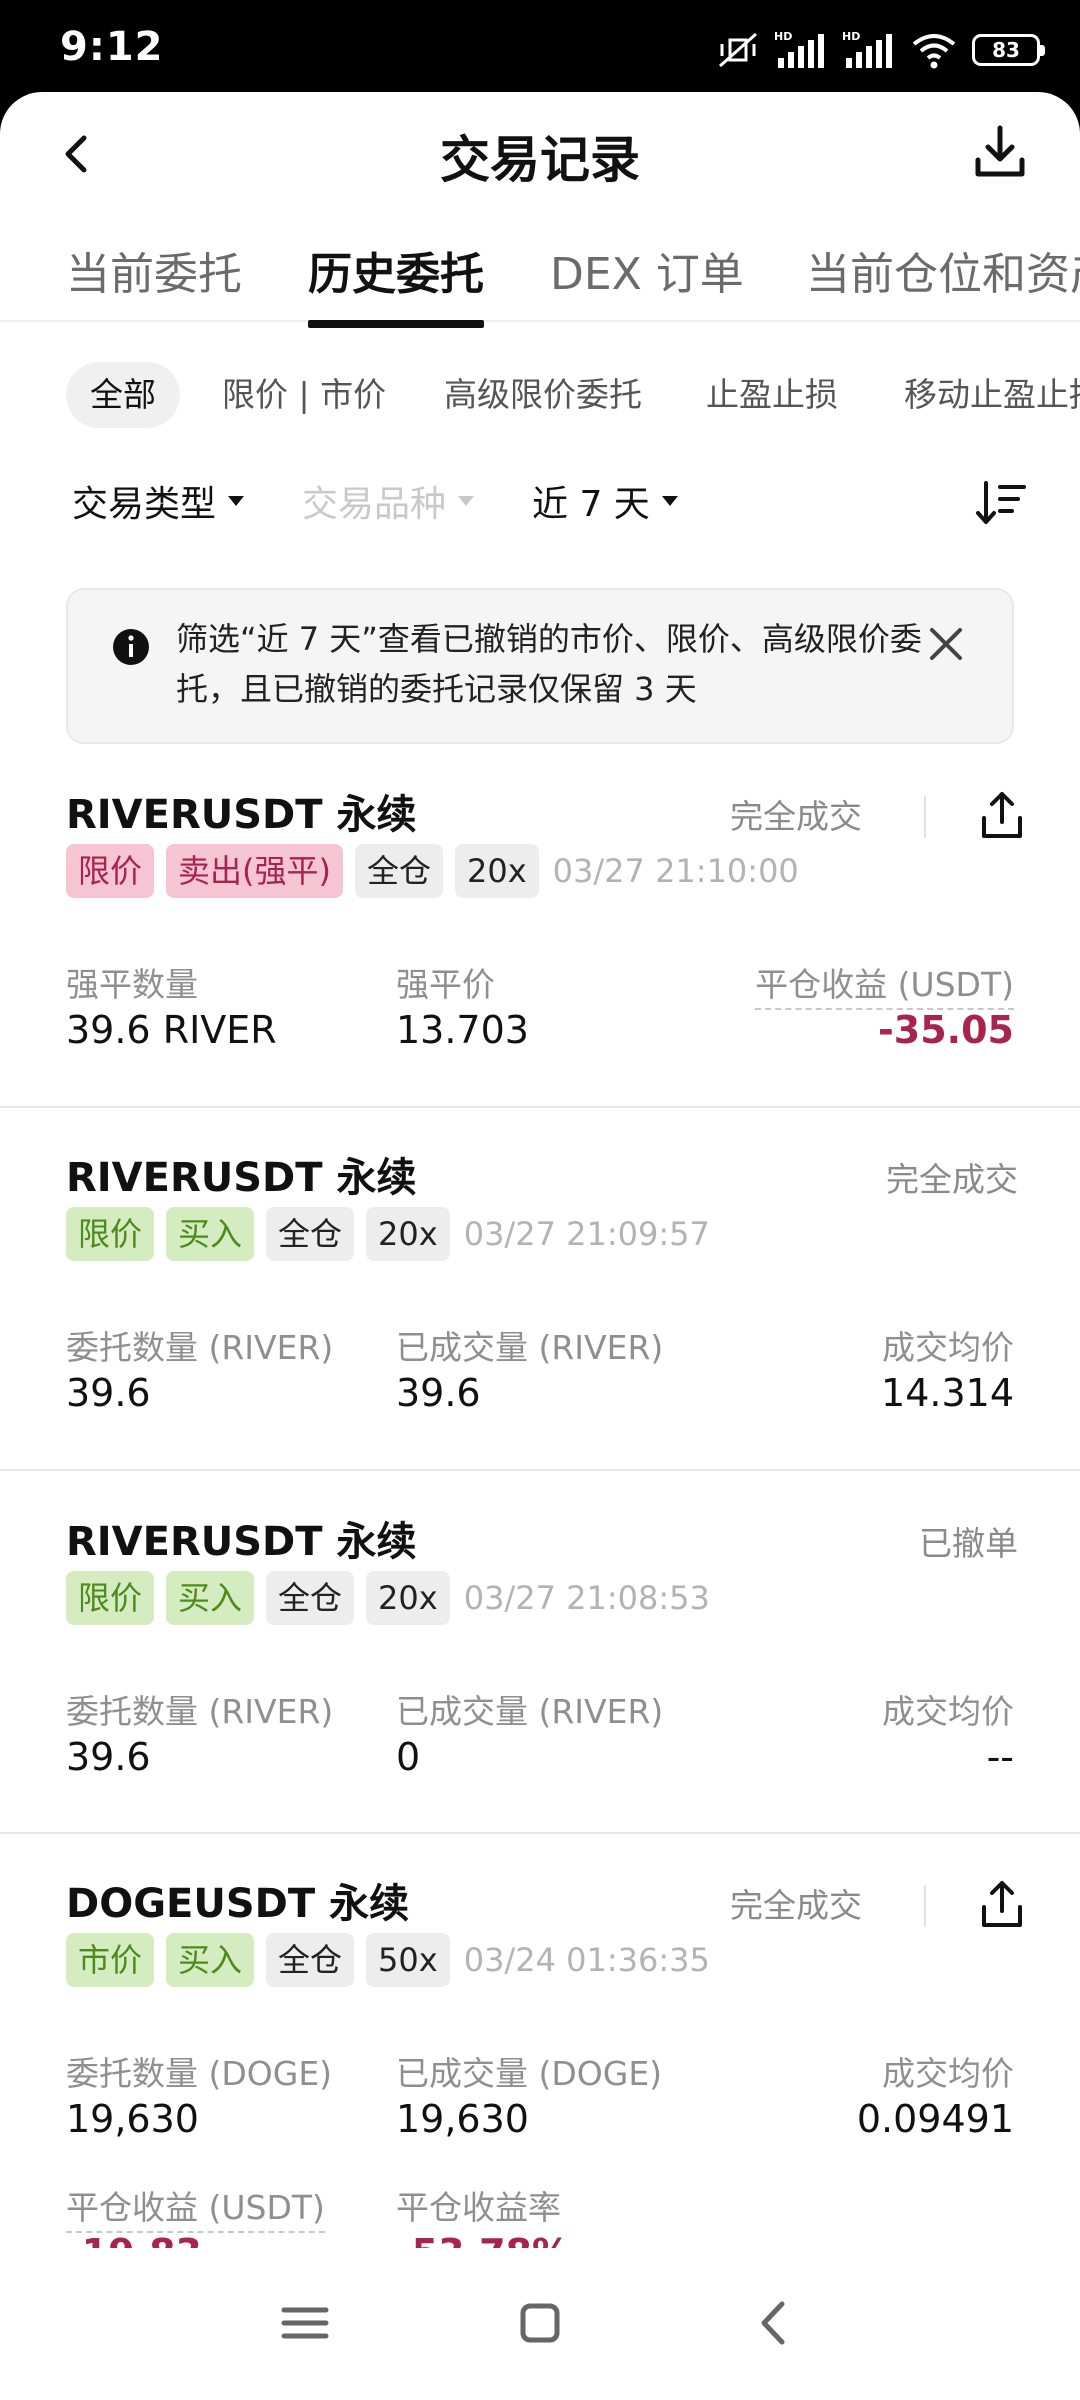 This screenshot has width=1080, height=2400. I want to click on order-tabs: 当前委托 历史委托 DEX 订单 当前仓位和资产, so click(540, 277).